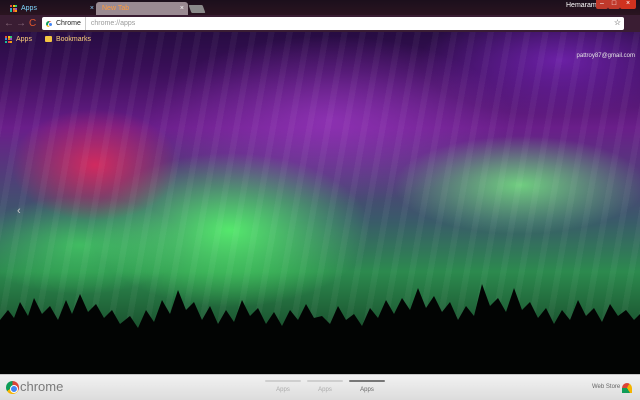 The height and width of the screenshot is (400, 640). I want to click on tab-new-tab: New Tab ×, so click(142, 8).